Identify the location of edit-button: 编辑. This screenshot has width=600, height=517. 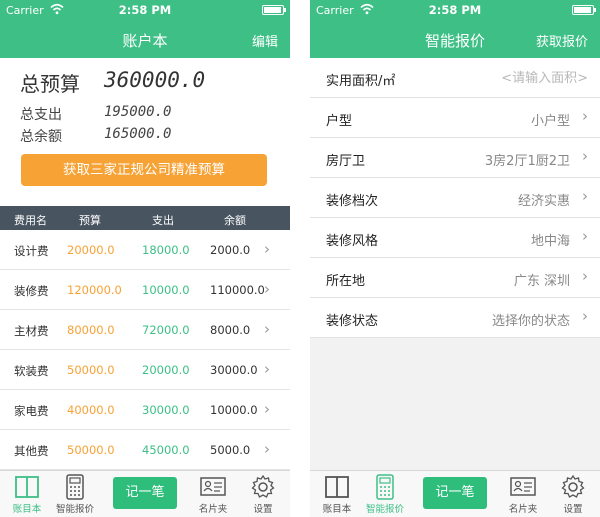
(265, 40).